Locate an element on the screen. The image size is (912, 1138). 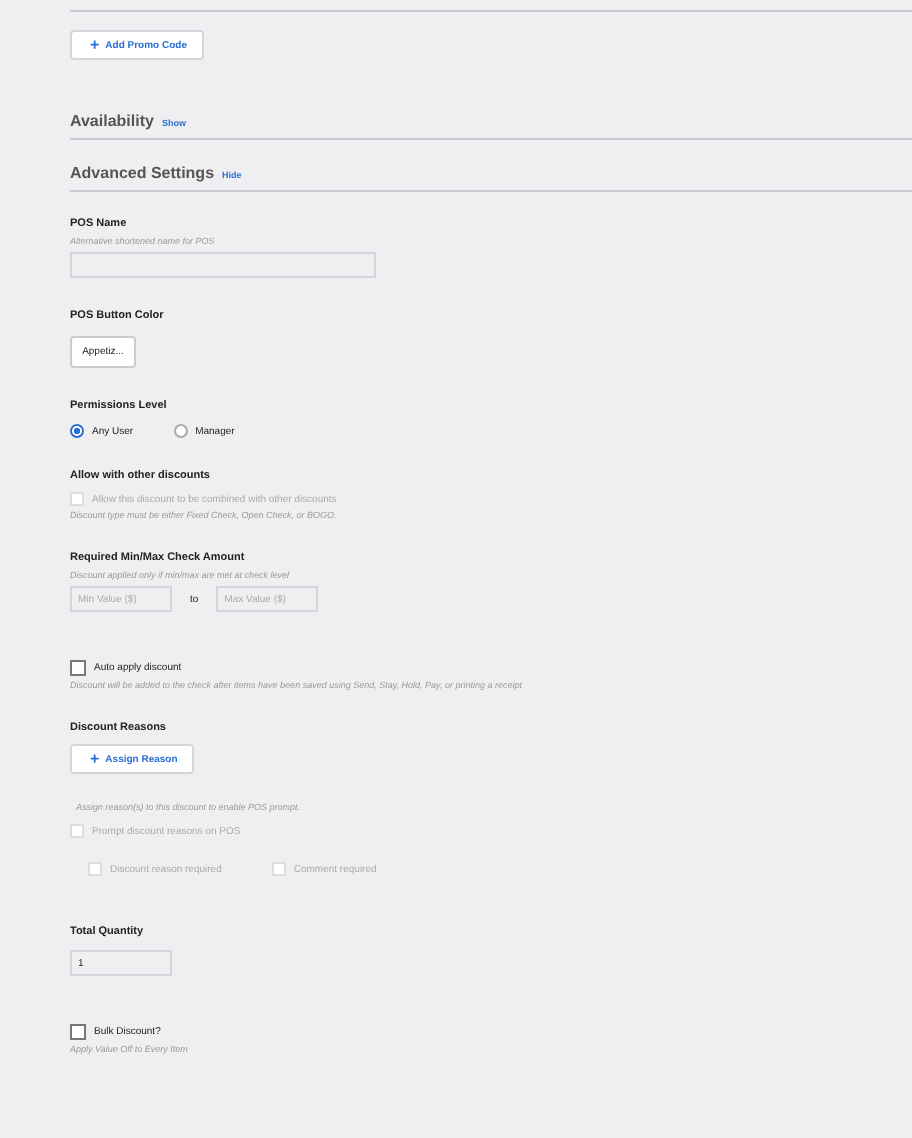
text-field is located at coordinates (223, 265).